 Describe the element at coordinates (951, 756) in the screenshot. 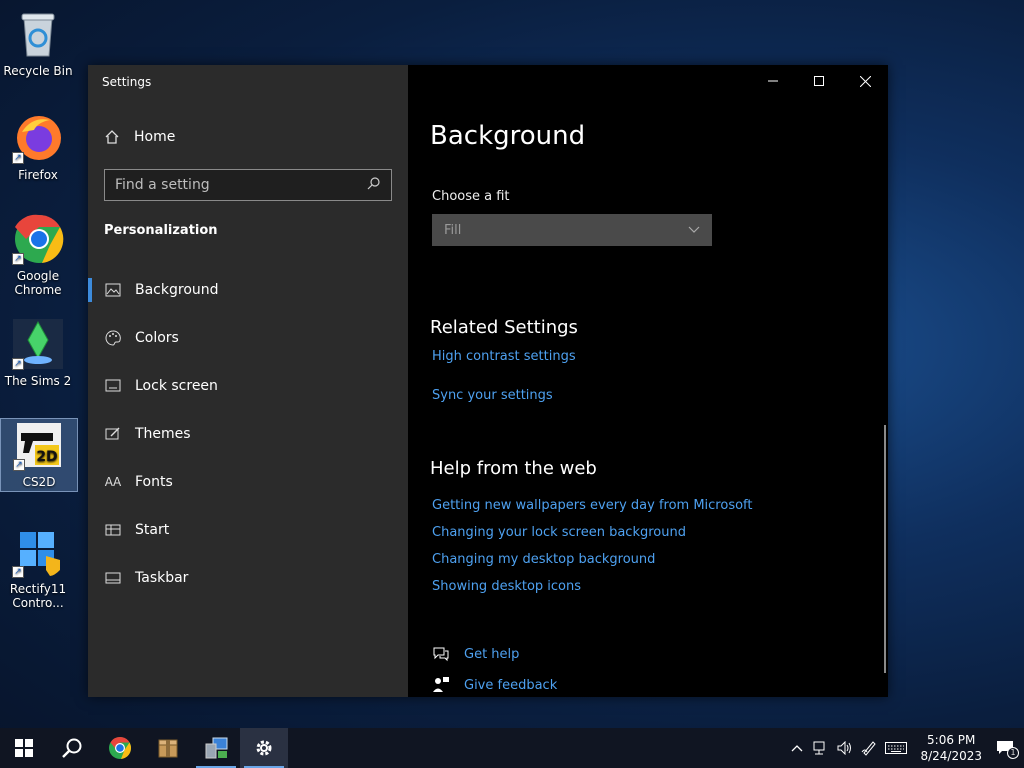

I see `clock-date: 8/24/2023` at that location.